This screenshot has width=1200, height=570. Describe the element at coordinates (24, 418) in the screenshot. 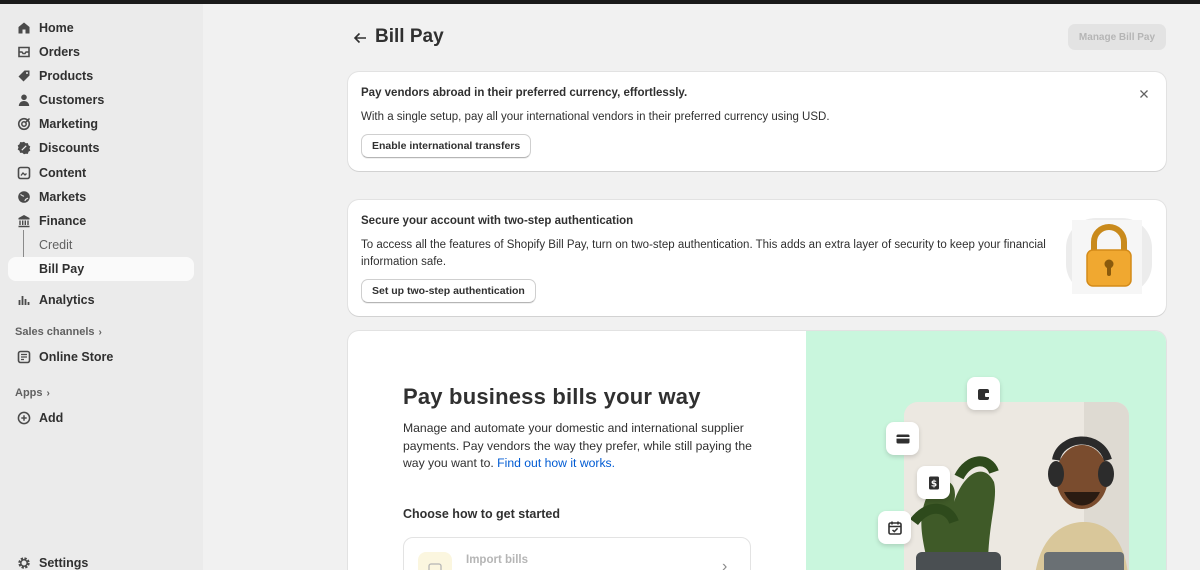

I see `plus-circle-icon` at that location.